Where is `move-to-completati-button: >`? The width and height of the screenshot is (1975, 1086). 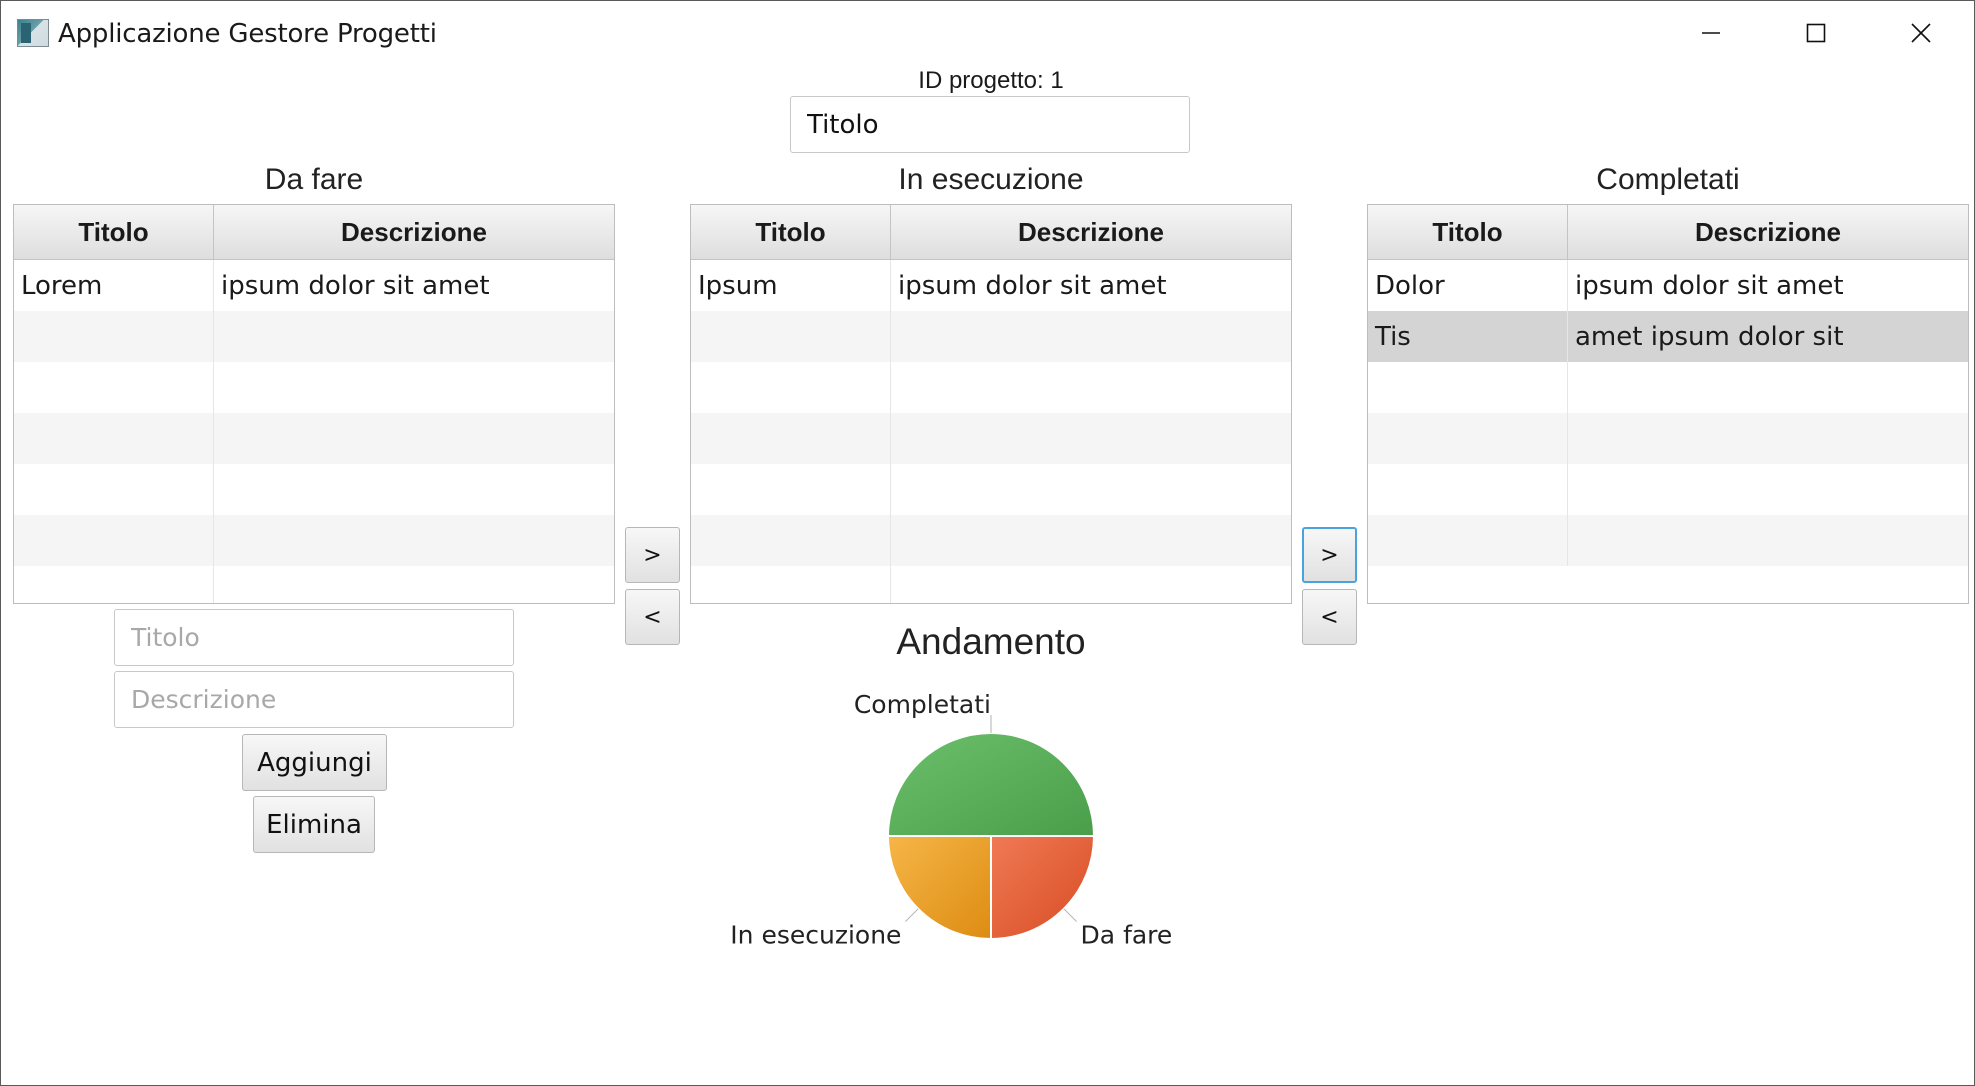
move-to-completati-button: > is located at coordinates (1329, 555).